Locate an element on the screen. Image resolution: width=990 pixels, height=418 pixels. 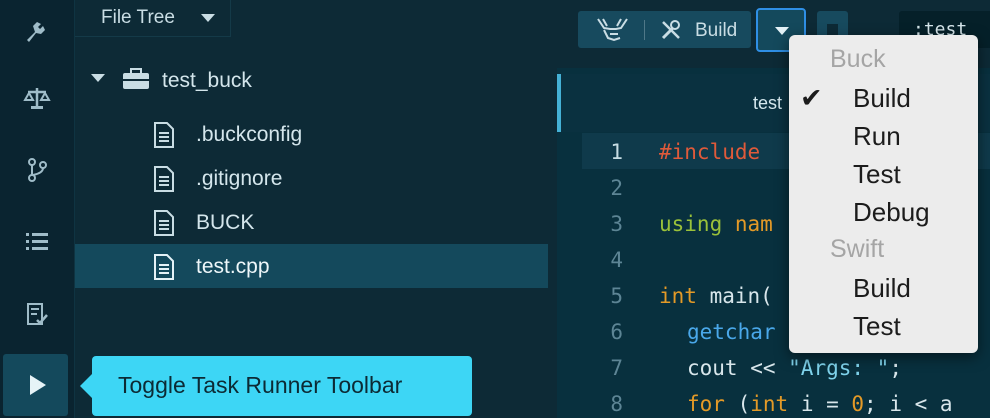
code-token: 0 is located at coordinates (858, 404).